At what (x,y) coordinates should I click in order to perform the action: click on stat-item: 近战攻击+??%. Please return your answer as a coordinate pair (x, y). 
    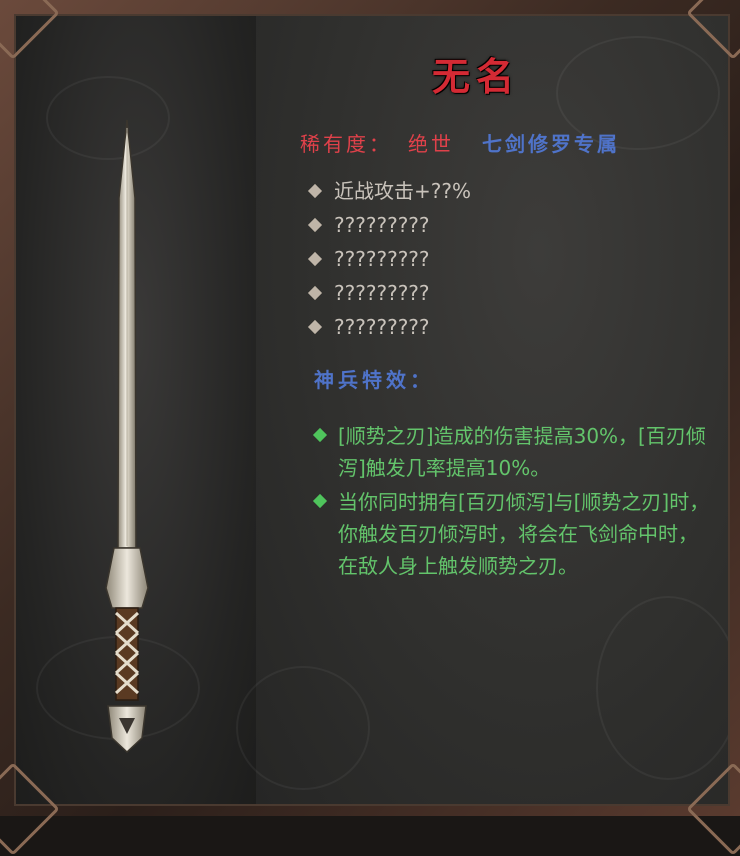
    Looking at the image, I should click on (389, 191).